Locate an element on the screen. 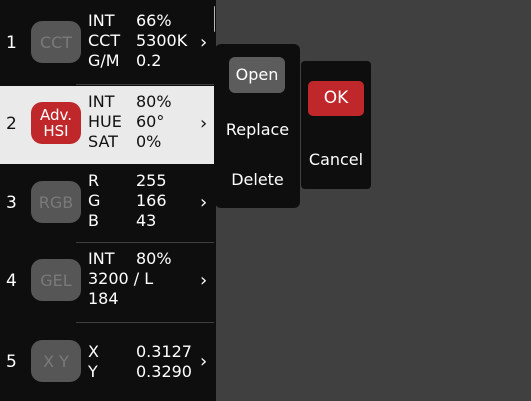 The height and width of the screenshot is (401, 531). value-b: 43 is located at coordinates (146, 220).